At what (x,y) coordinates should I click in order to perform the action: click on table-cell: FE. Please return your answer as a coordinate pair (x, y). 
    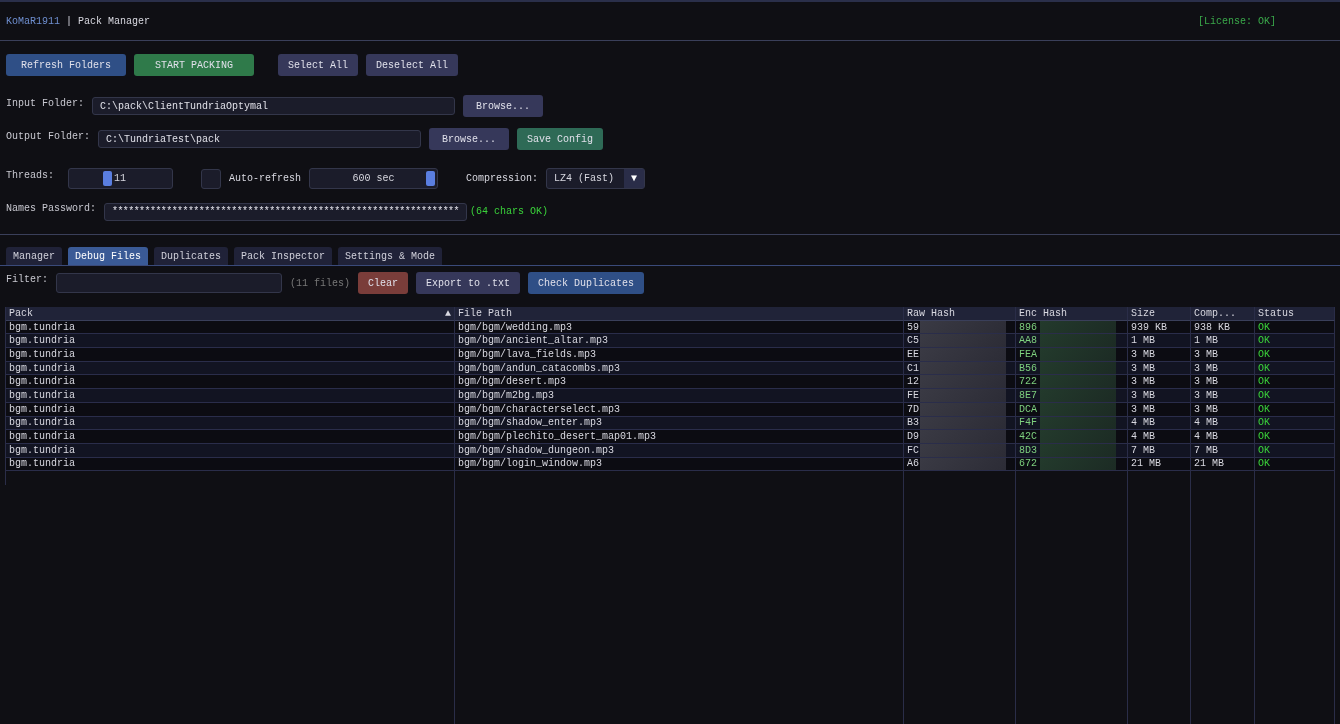
    Looking at the image, I should click on (960, 396).